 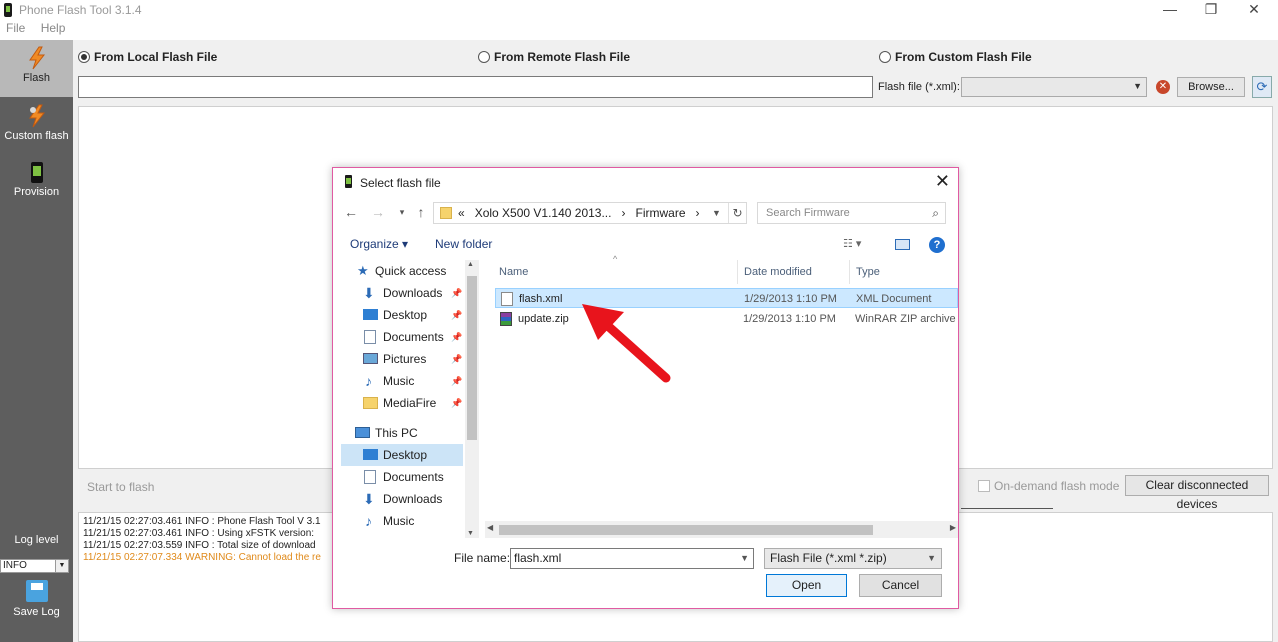 What do you see at coordinates (421, 212) in the screenshot?
I see `up-arrow-icon: ↑` at bounding box center [421, 212].